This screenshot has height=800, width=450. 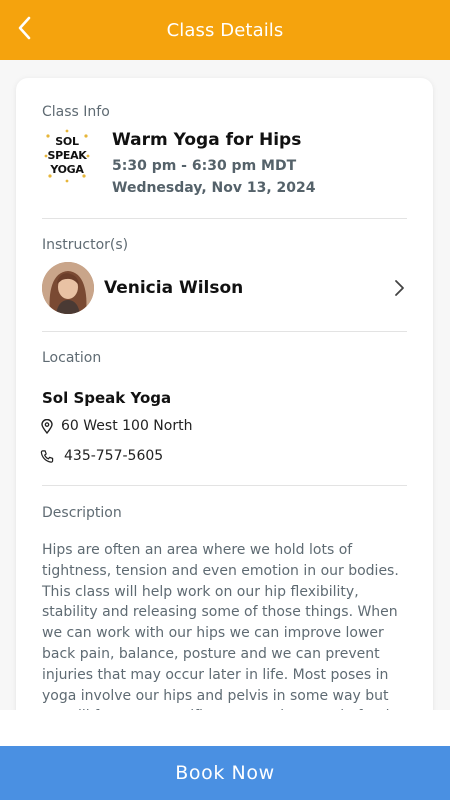 I want to click on phone-line: 435-757-5605, so click(x=101, y=456).